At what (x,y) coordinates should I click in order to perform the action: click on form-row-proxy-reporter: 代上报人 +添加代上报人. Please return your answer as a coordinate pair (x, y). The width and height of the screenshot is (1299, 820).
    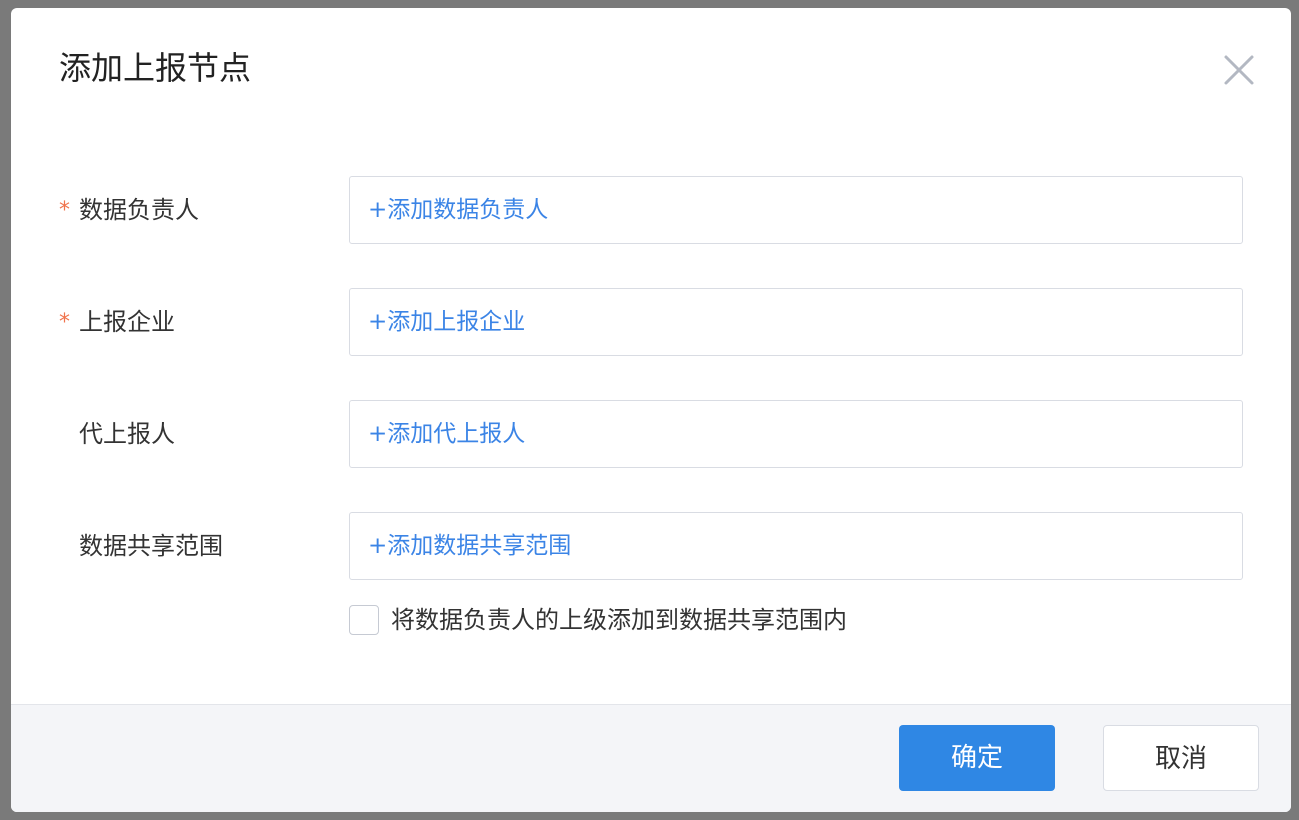
    Looking at the image, I should click on (651, 434).